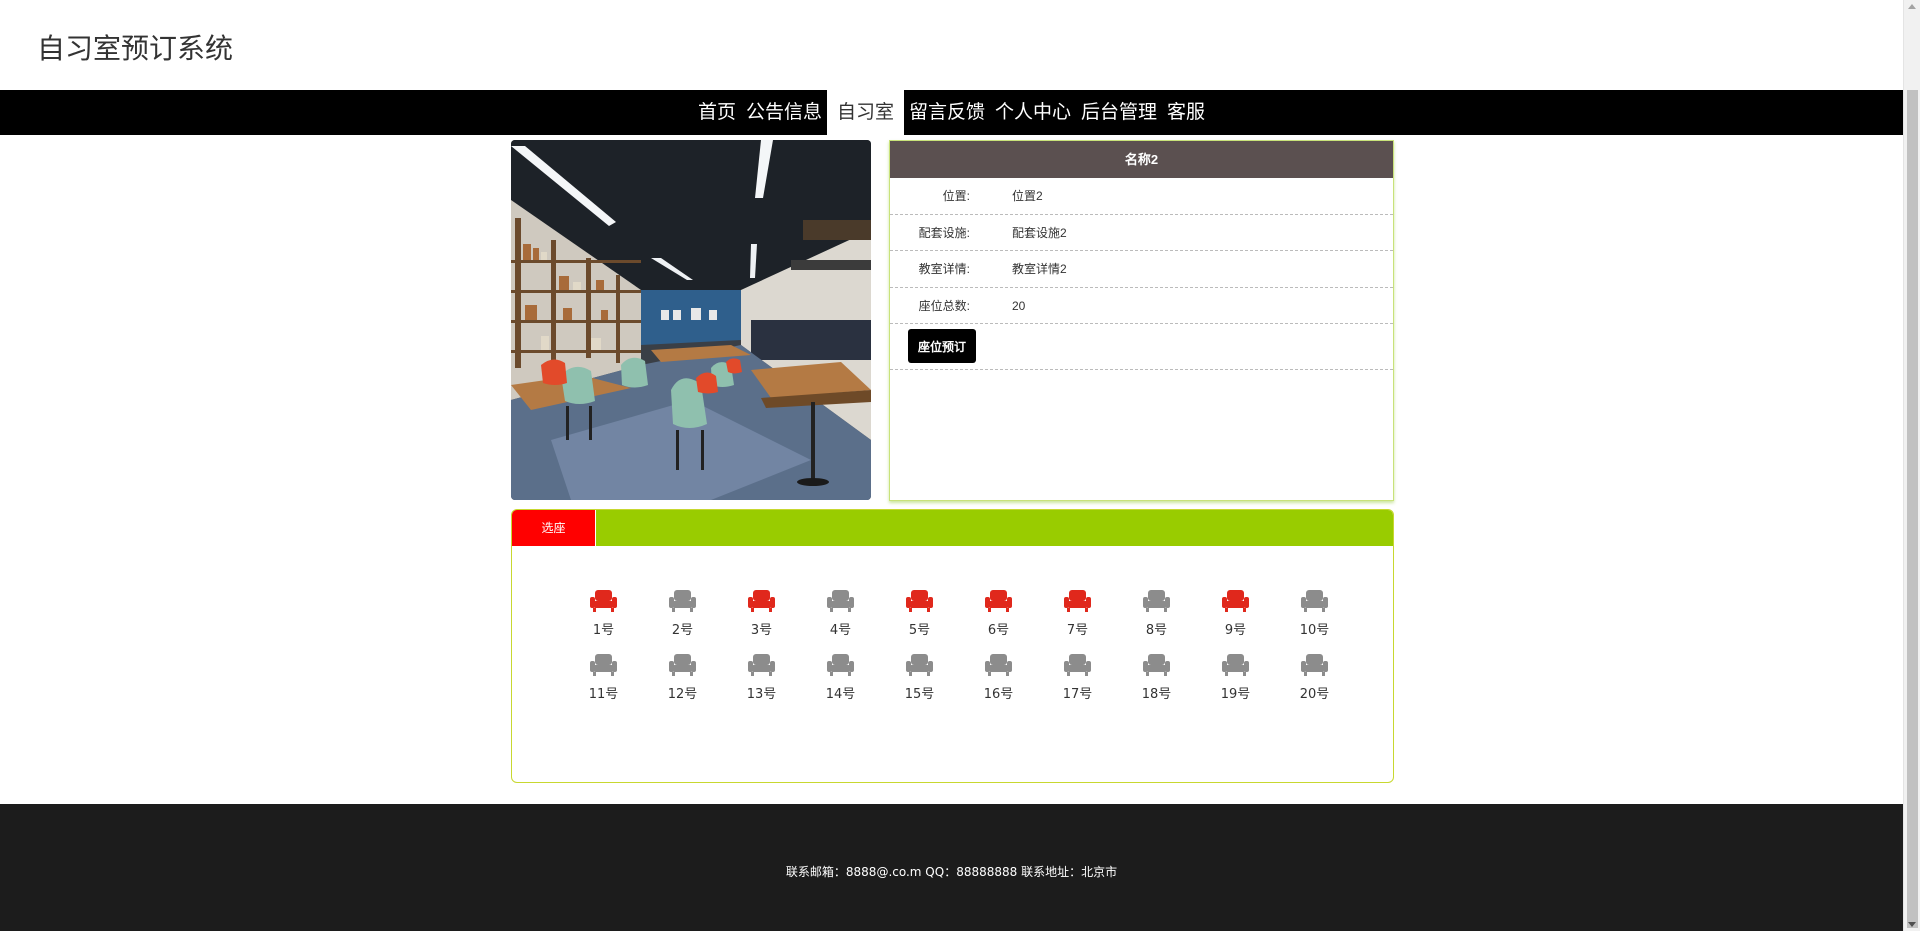 This screenshot has width=1920, height=931. Describe the element at coordinates (682, 630) in the screenshot. I see `seat-label: 2号` at that location.